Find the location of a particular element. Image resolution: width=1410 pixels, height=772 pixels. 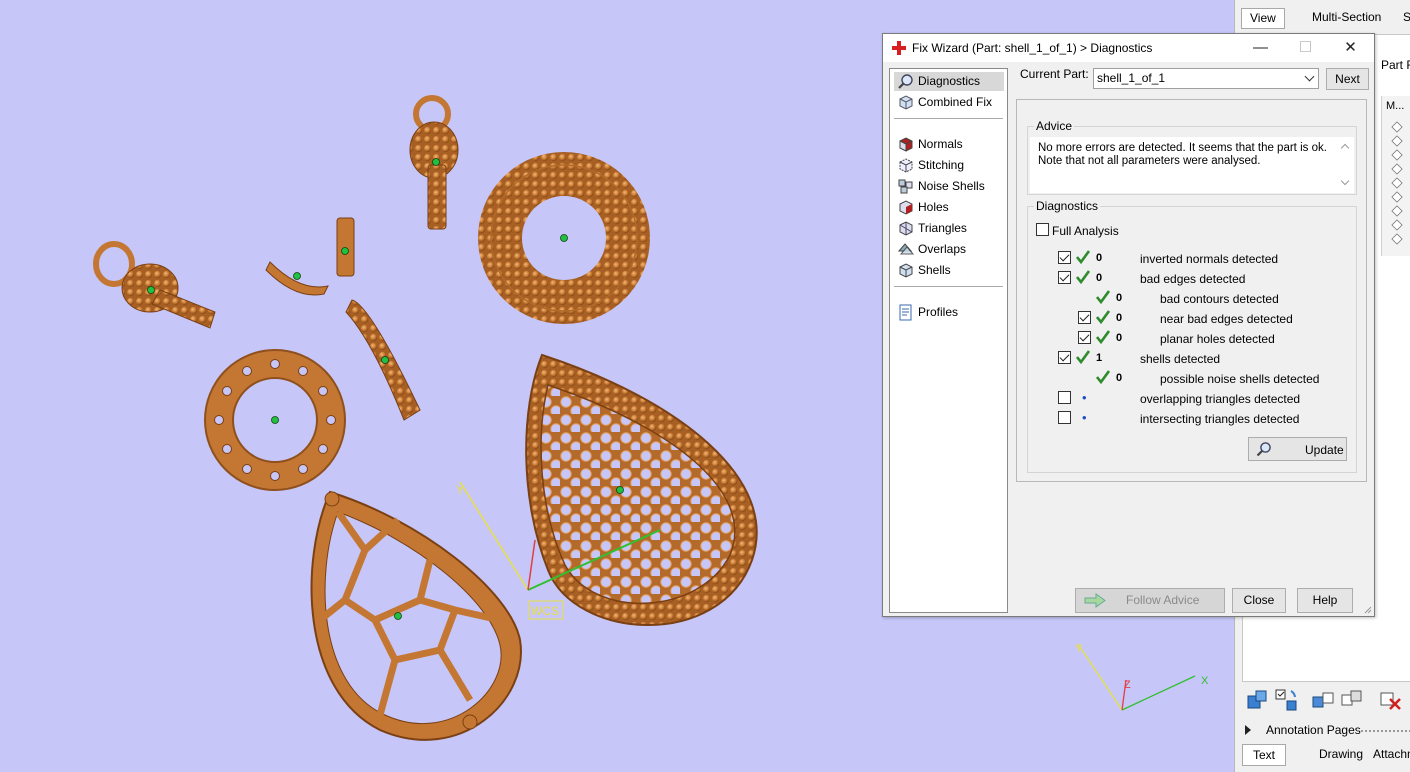

nav-label: Shells is located at coordinates (934, 270).